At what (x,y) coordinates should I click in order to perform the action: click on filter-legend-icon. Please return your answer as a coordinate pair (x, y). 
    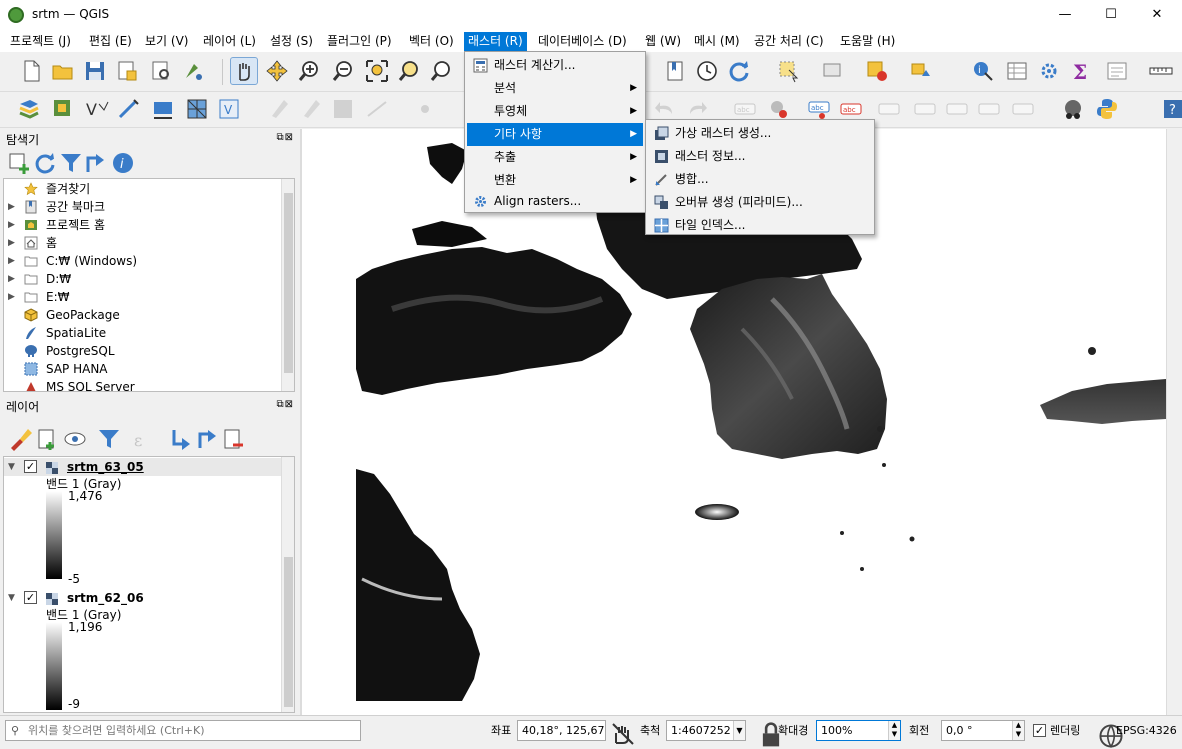
    Looking at the image, I should click on (107, 437).